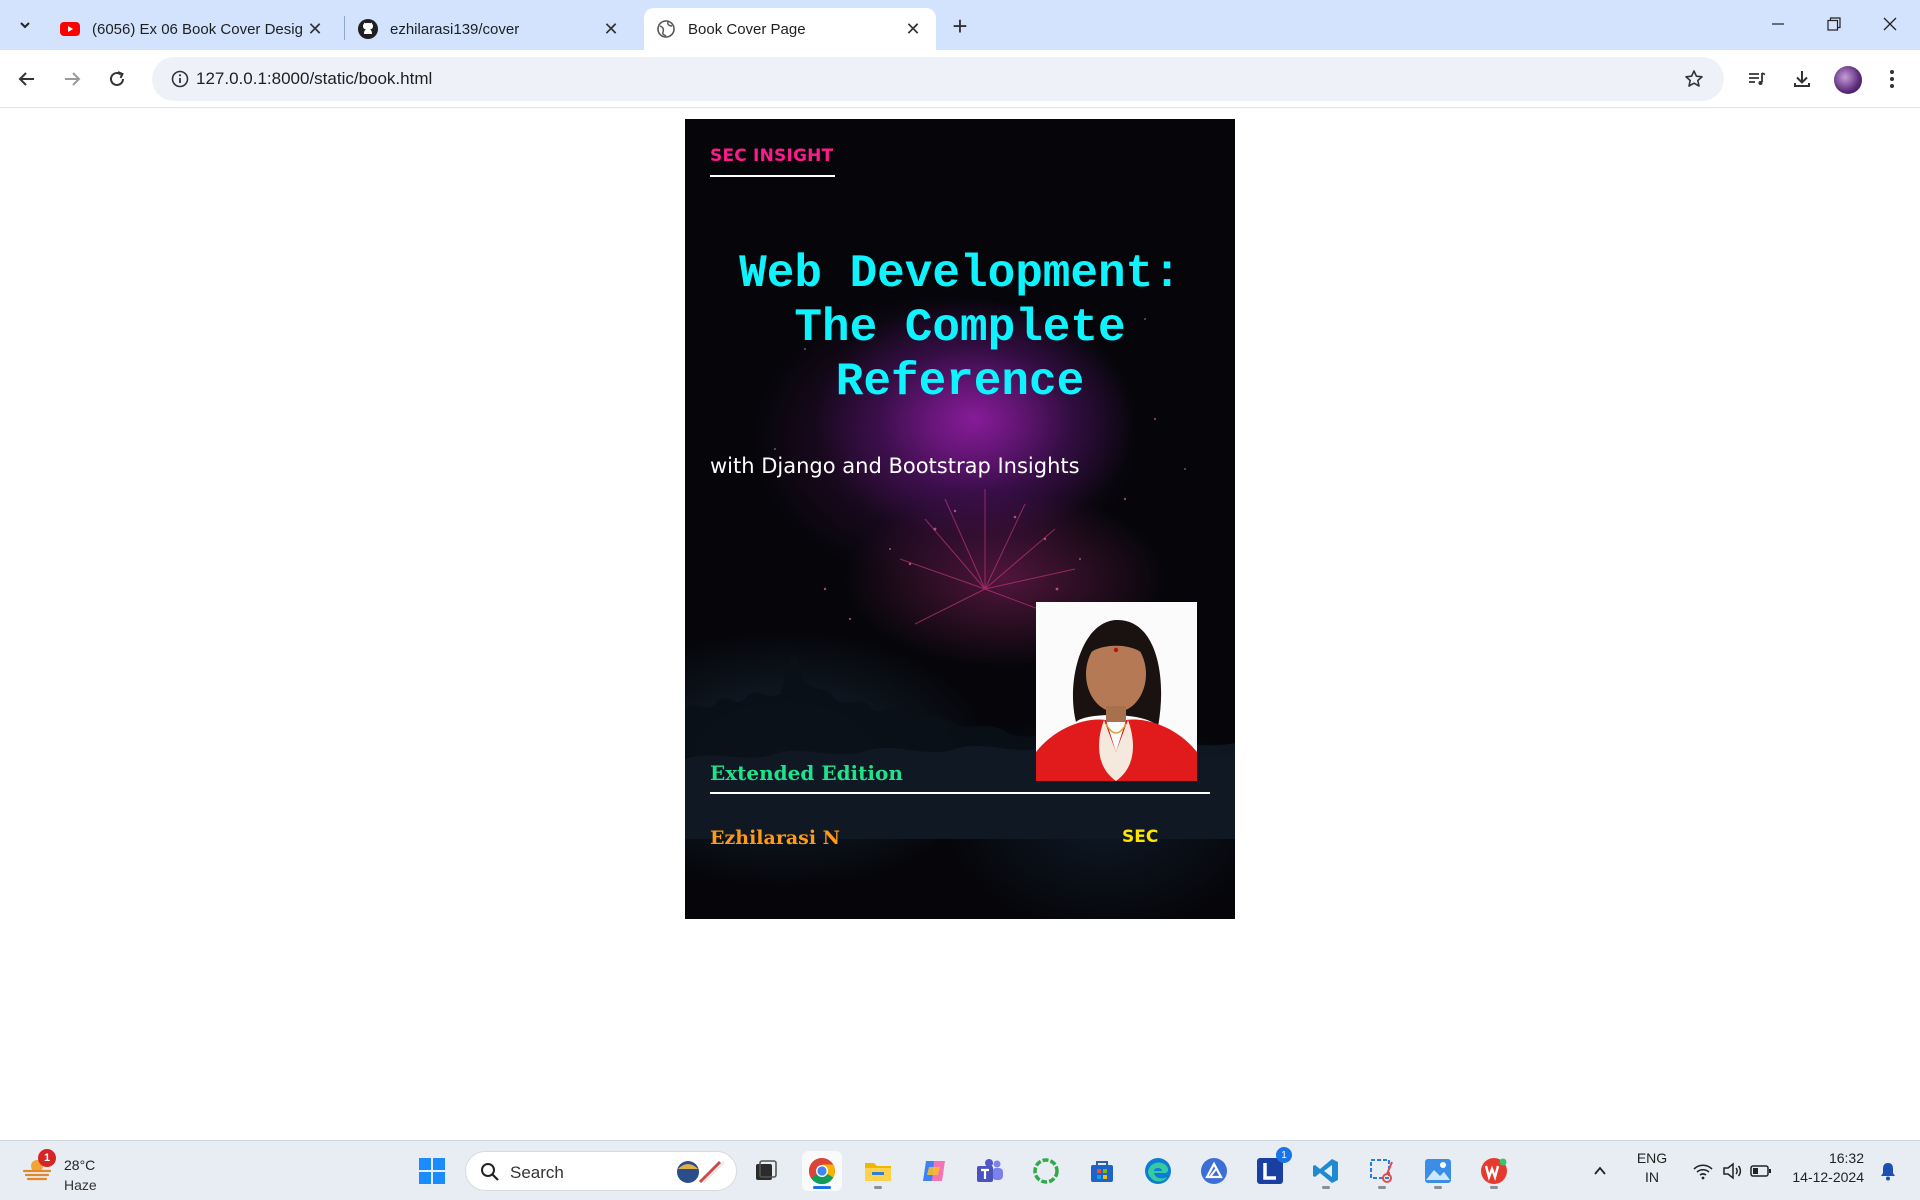  What do you see at coordinates (1158, 1171) in the screenshot?
I see `taskbar-edge` at bounding box center [1158, 1171].